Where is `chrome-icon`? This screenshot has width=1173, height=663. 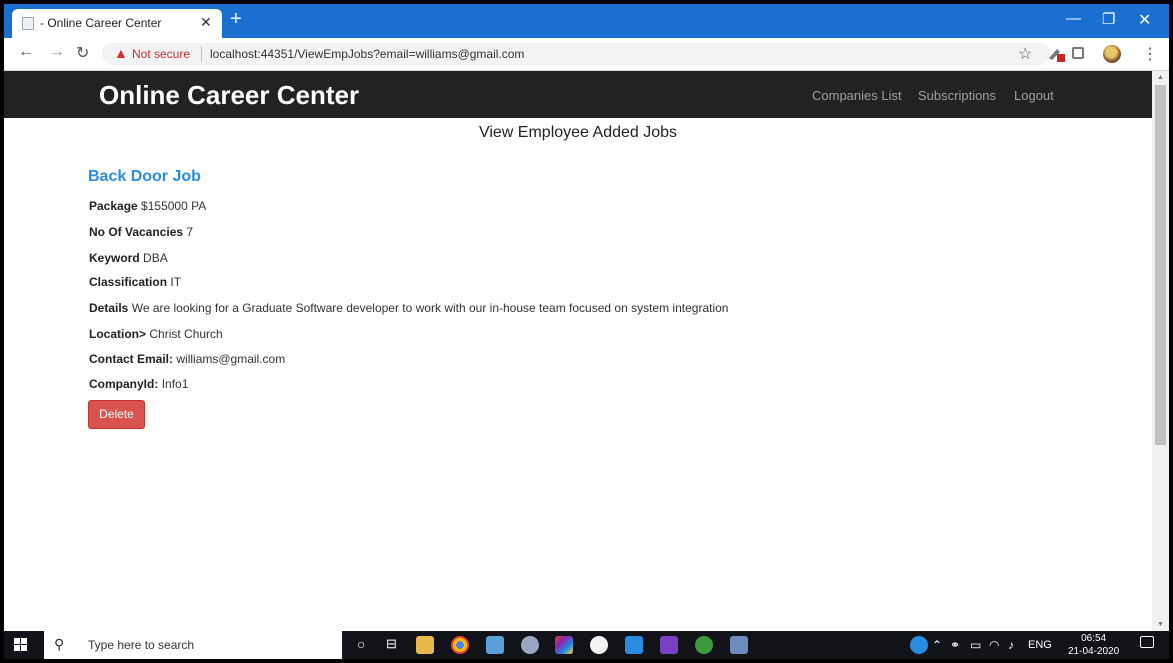 chrome-icon is located at coordinates (460, 645).